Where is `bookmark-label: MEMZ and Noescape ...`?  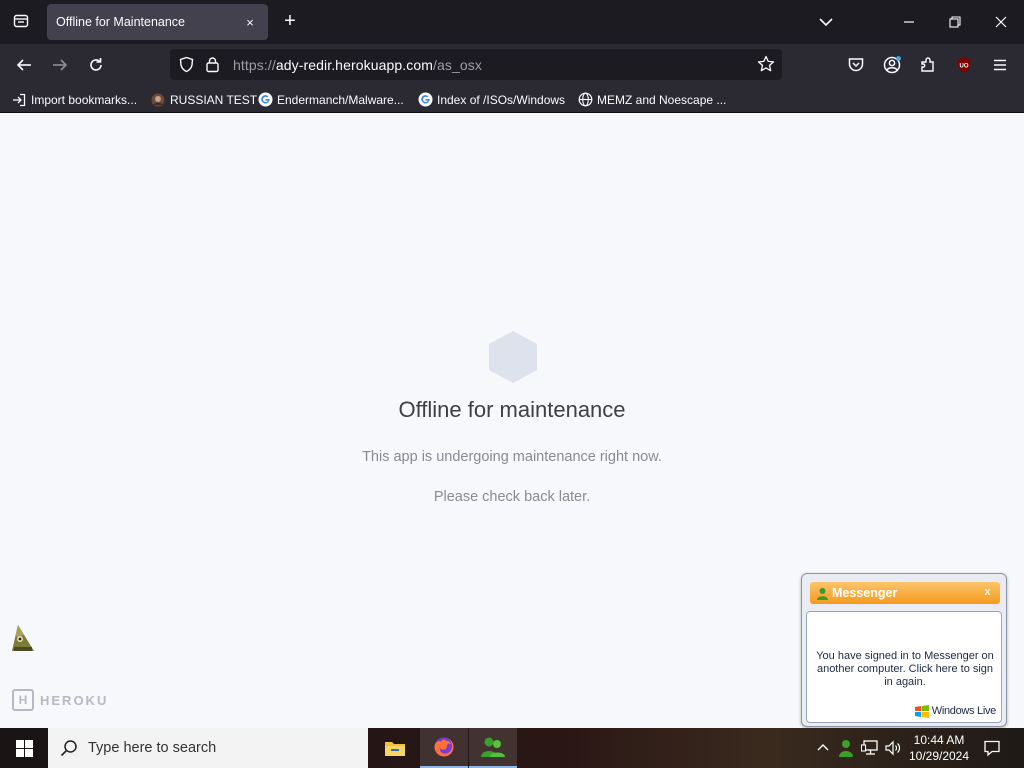
bookmark-label: MEMZ and Noescape ... is located at coordinates (662, 99).